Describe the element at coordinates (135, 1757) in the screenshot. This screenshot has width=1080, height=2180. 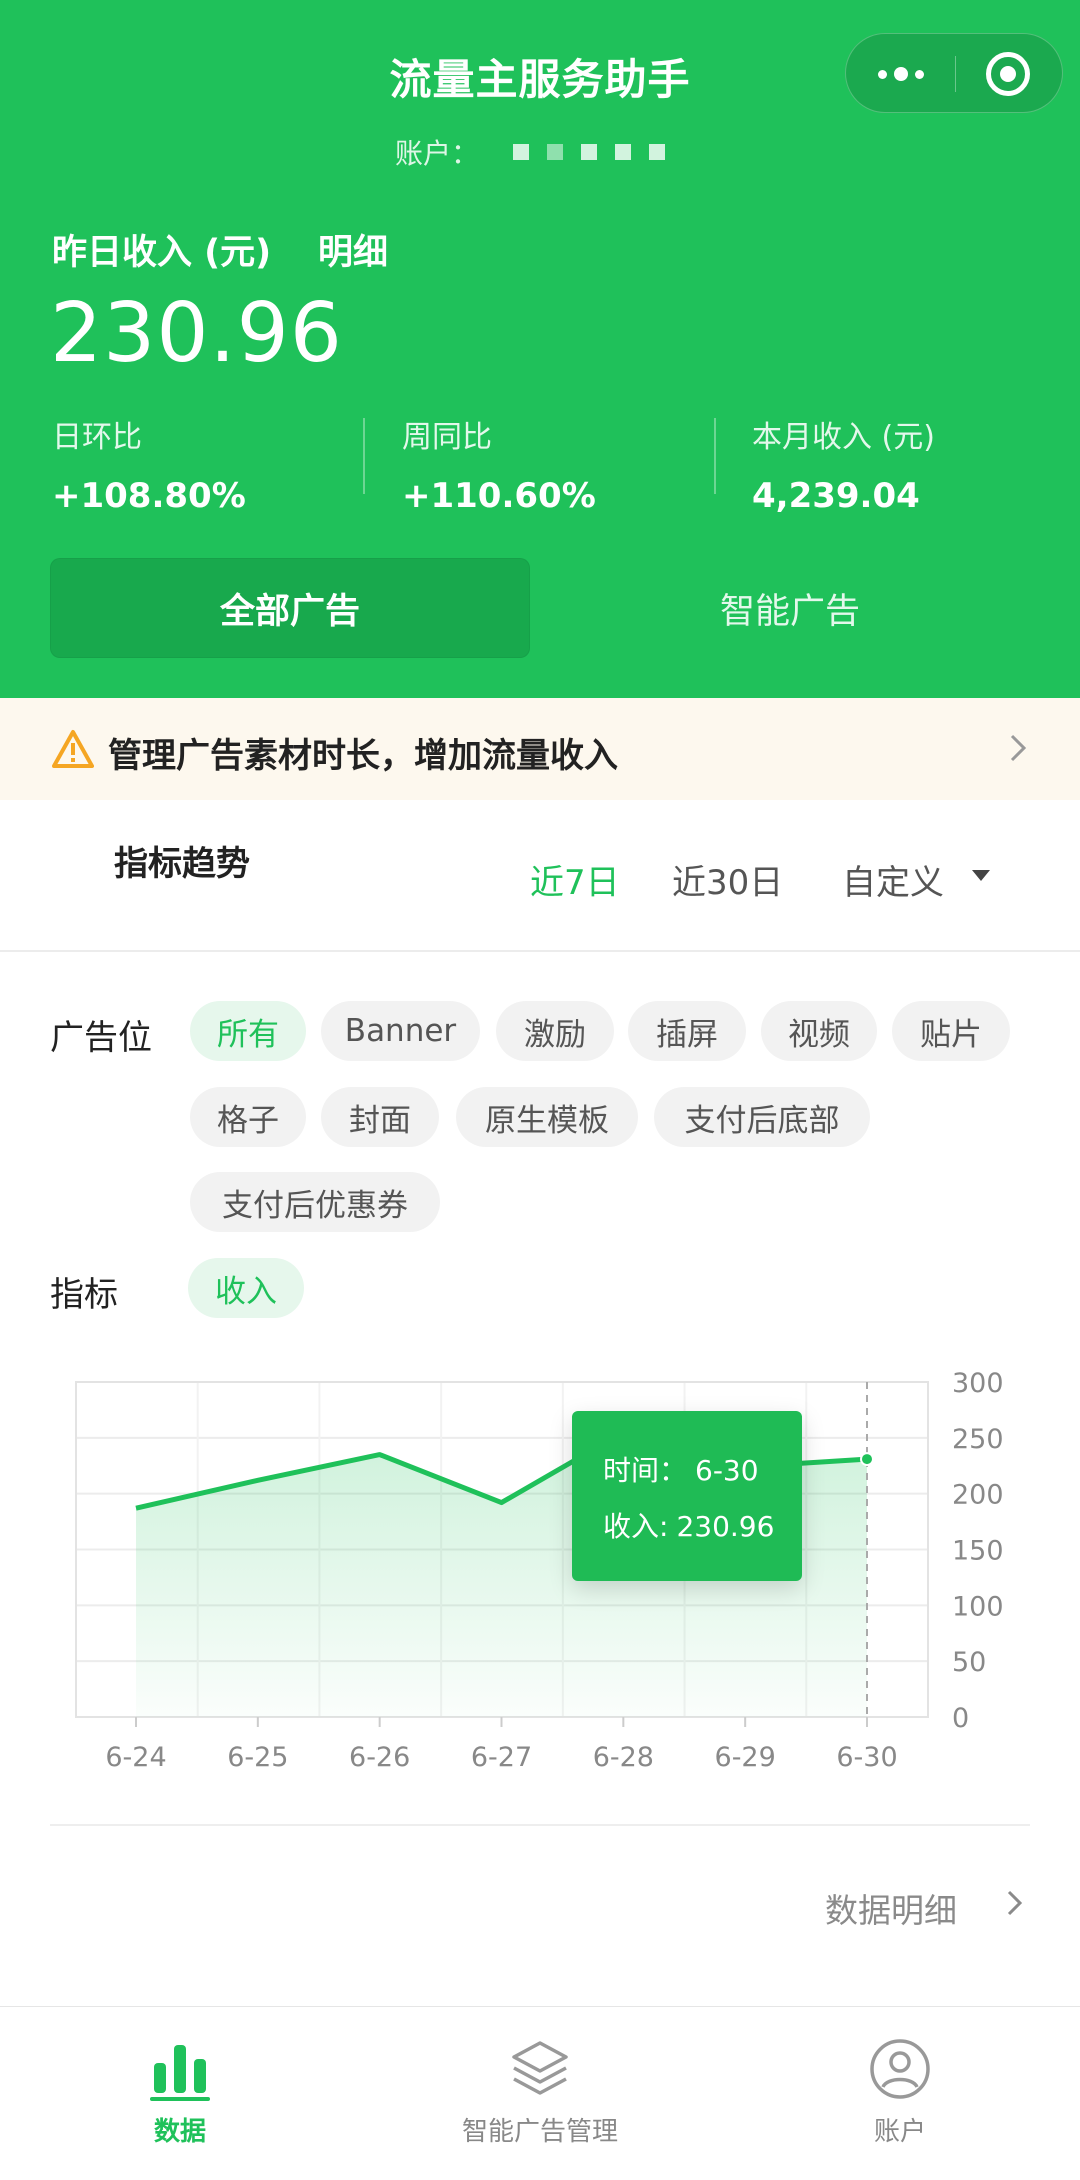
I see `x-tick-label: 6-24` at that location.